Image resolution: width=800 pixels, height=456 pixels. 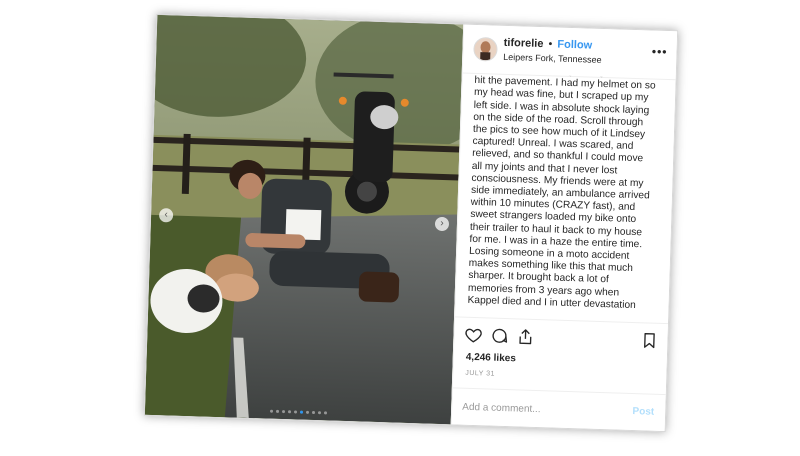 What do you see at coordinates (574, 45) in the screenshot?
I see `follow-button: Follow` at bounding box center [574, 45].